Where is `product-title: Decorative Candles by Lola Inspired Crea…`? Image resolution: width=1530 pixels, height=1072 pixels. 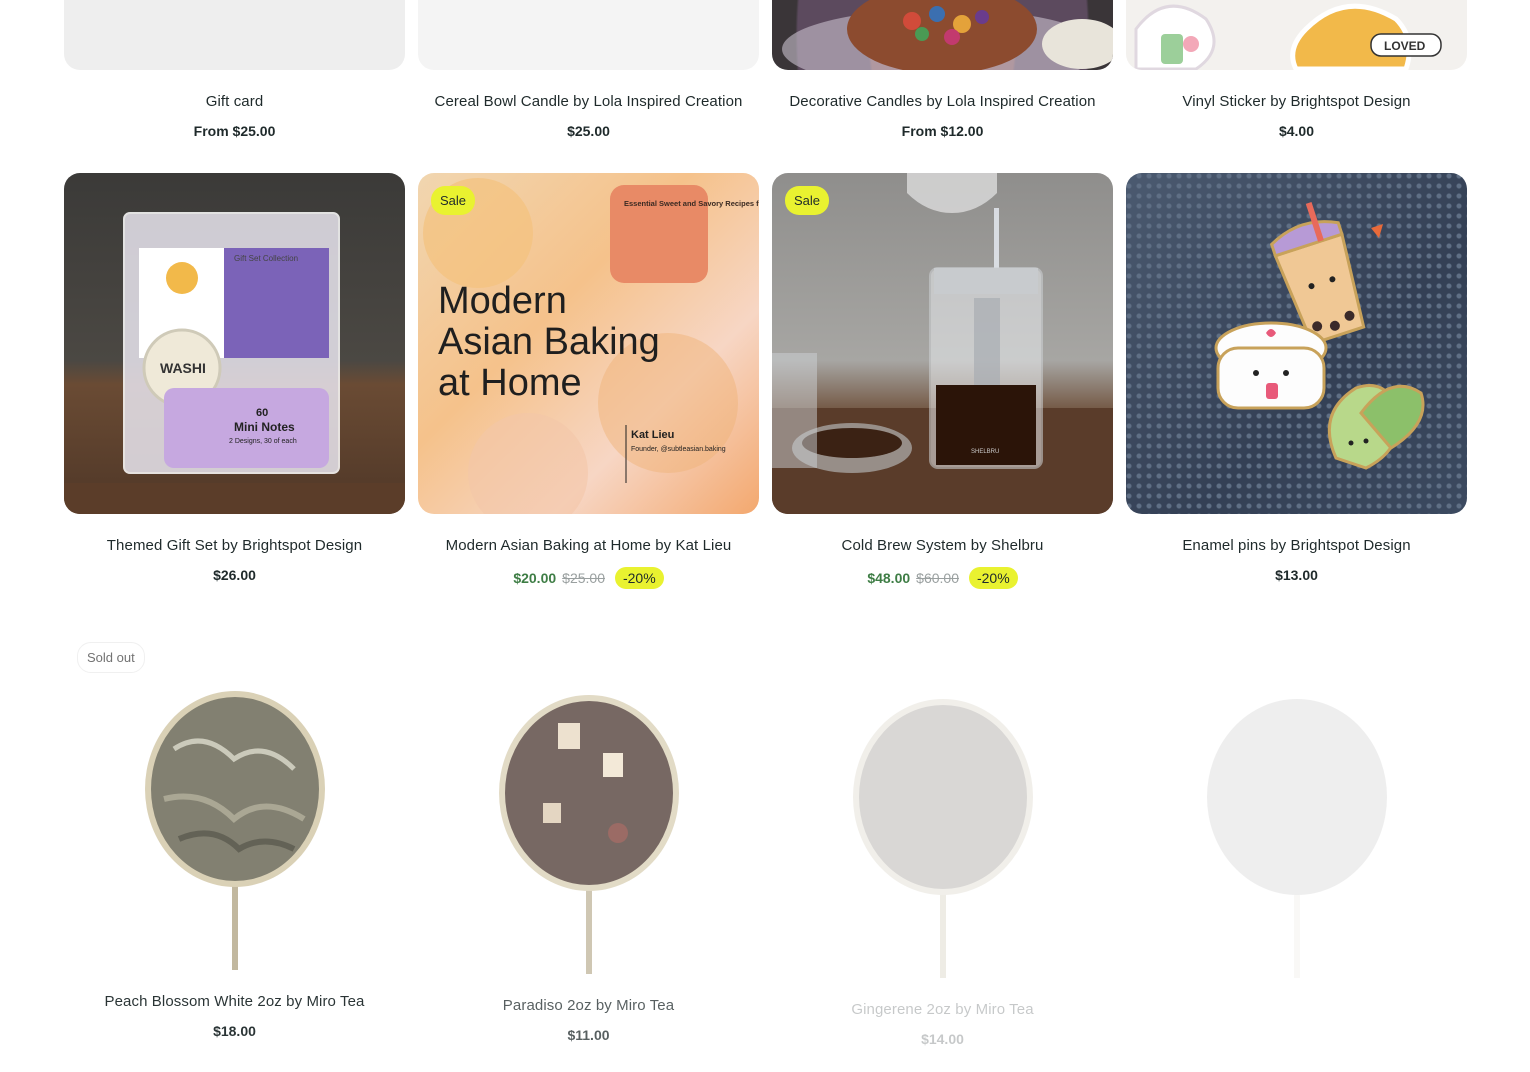 product-title: Decorative Candles by Lola Inspired Crea… is located at coordinates (942, 101).